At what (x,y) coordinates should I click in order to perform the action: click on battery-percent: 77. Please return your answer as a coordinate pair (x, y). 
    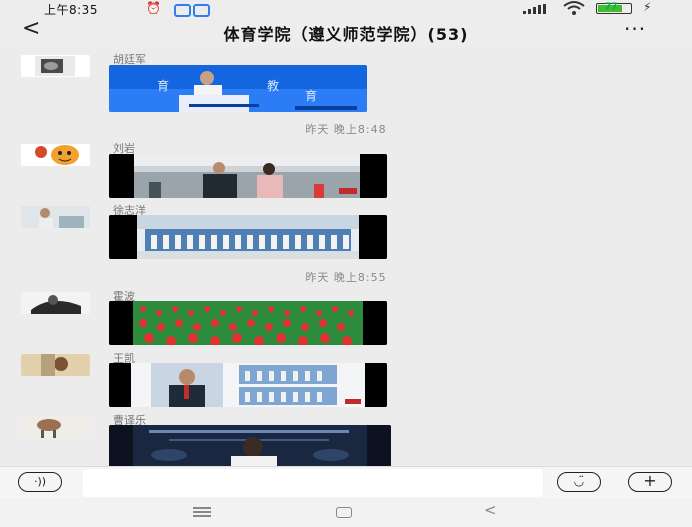
    Looking at the image, I should click on (611, 7).